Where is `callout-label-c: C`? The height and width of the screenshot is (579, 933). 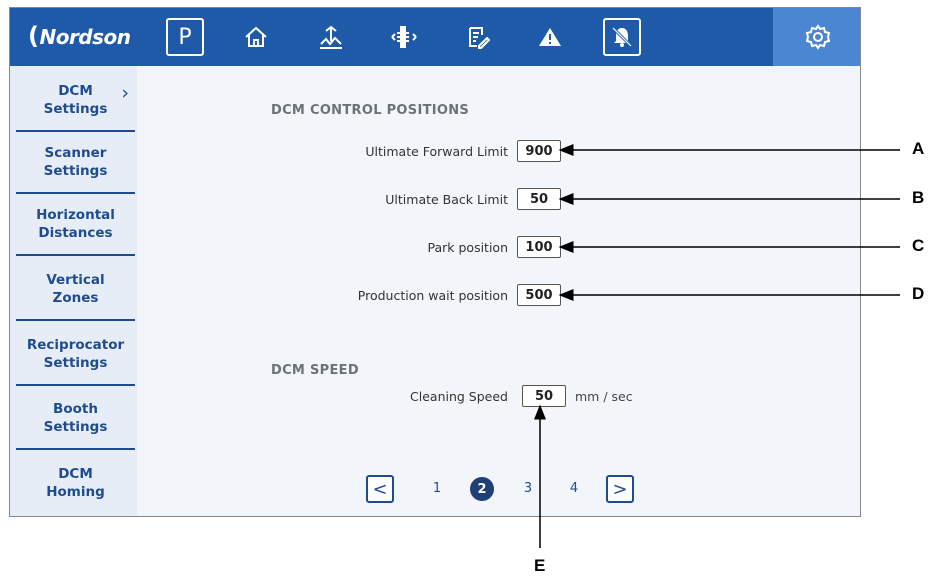
callout-label-c: C is located at coordinates (918, 245).